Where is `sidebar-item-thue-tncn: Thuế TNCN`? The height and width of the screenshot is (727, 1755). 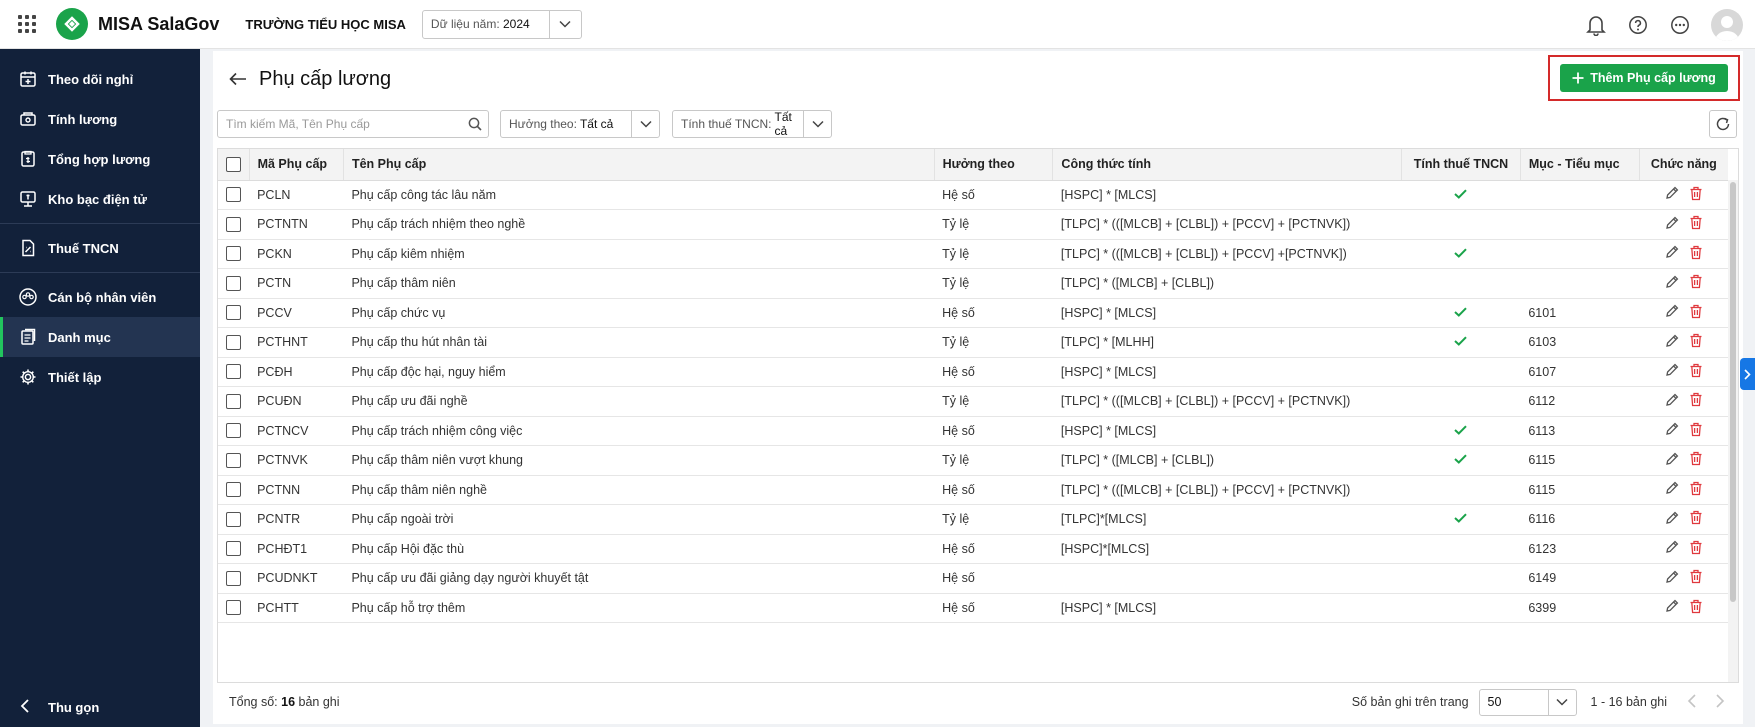 sidebar-item-thue-tncn: Thuế TNCN is located at coordinates (100, 248).